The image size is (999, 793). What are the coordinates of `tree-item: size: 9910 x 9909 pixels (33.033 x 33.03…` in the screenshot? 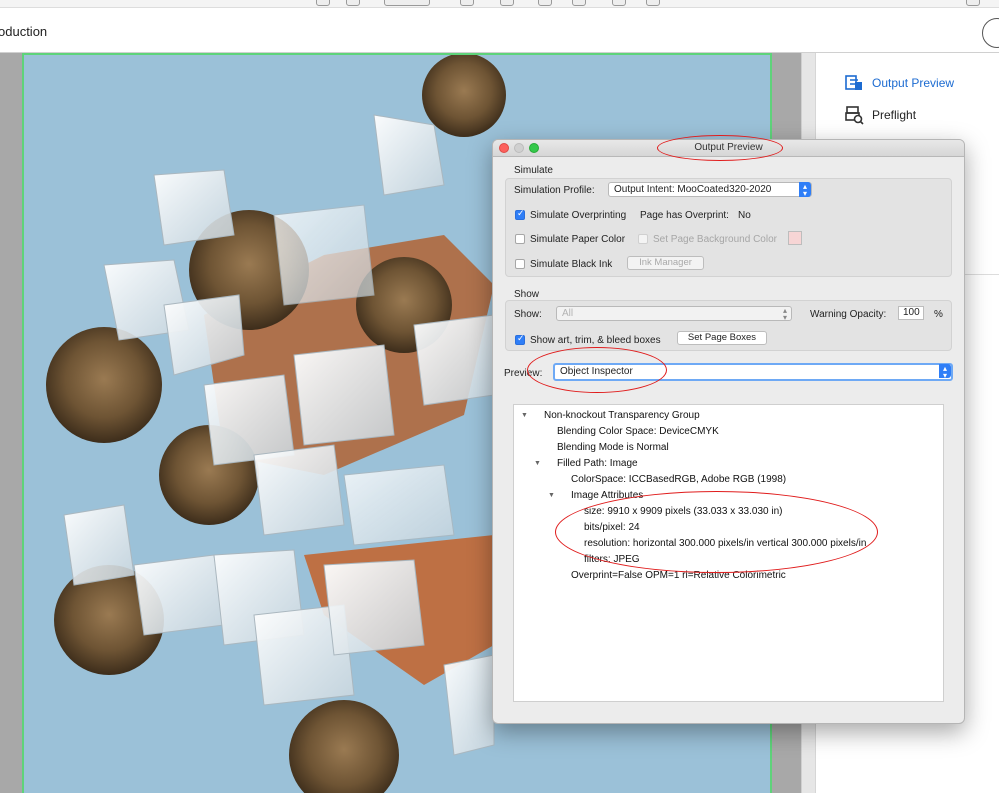 It's located at (683, 511).